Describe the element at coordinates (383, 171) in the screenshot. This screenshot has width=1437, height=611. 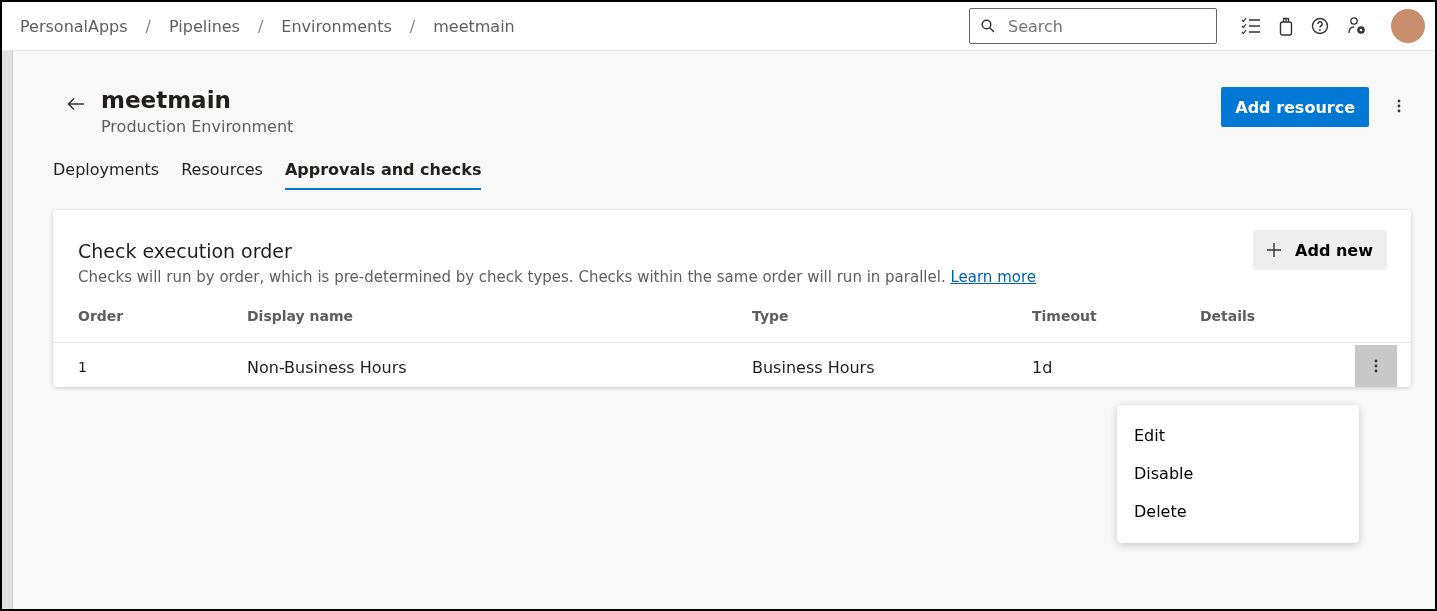
I see `tab: Approvals and checks` at that location.